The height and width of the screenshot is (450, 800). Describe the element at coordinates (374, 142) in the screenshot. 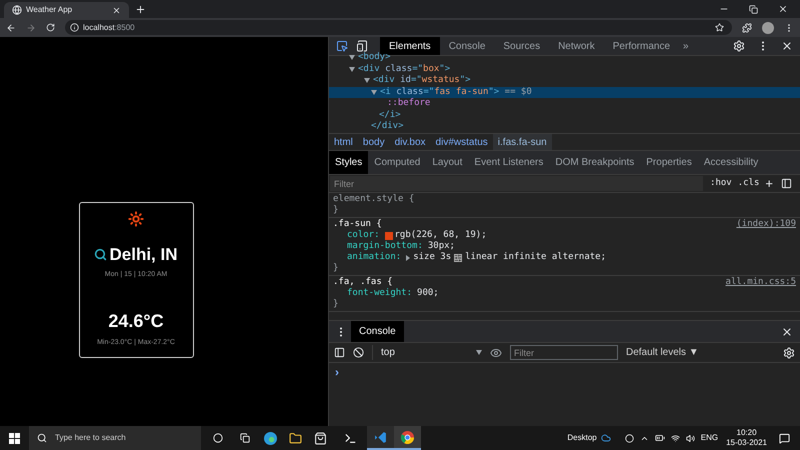

I see `breadcrumb: body` at that location.